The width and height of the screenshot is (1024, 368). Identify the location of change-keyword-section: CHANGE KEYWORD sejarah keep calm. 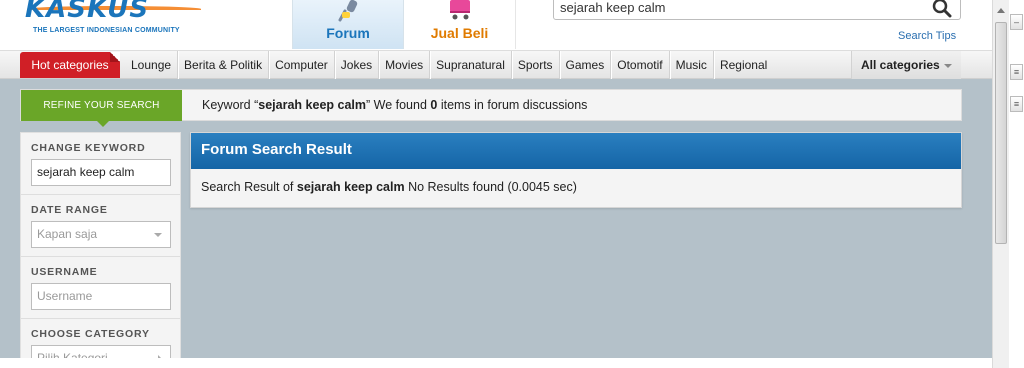
(100, 164).